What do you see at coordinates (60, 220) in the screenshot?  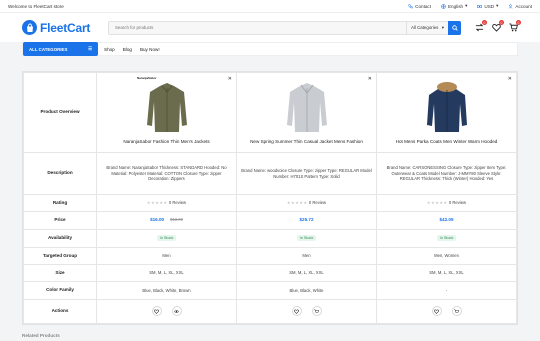 I see `row-label-price: Price` at bounding box center [60, 220].